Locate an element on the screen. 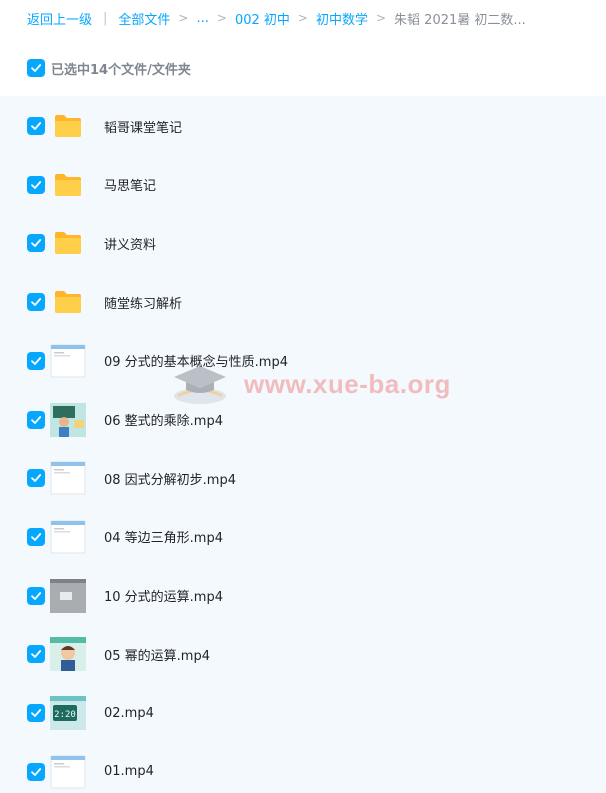 This screenshot has width=606, height=793. svg-text: 2:20 is located at coordinates (65, 715).